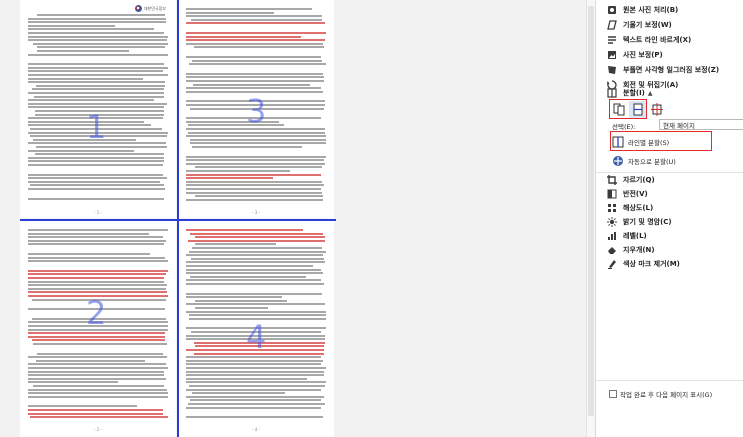  Describe the element at coordinates (178, 220) in the screenshot. I see `horizontal-split-line` at that location.